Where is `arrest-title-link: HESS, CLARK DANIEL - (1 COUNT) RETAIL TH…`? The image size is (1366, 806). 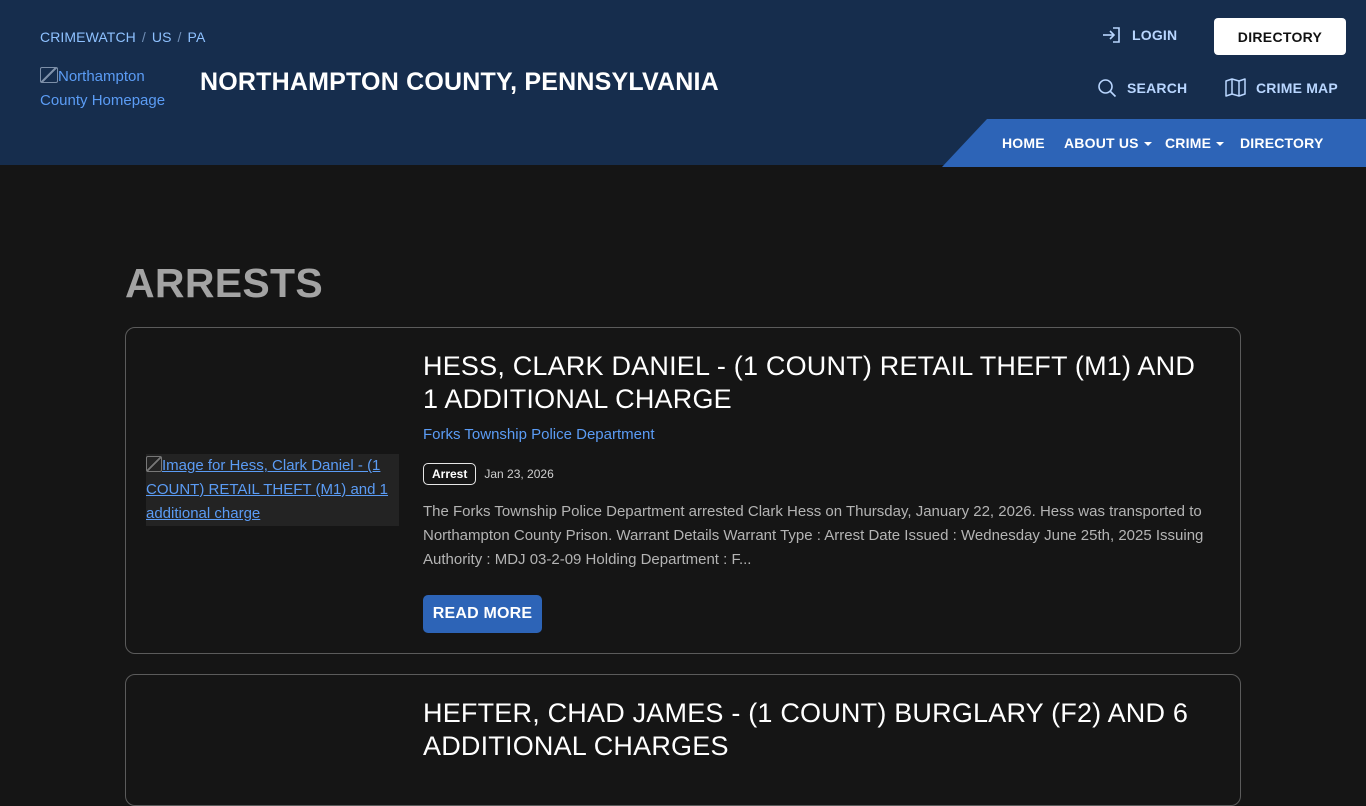
arrest-title-link: HESS, CLARK DANIEL - (1 COUNT) RETAIL TH… is located at coordinates (818, 383).